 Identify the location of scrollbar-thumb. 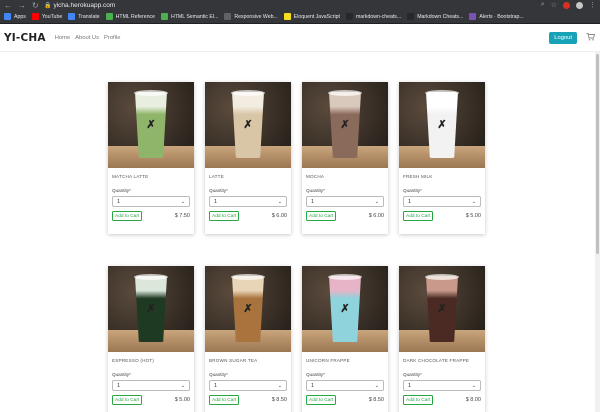
(597, 154).